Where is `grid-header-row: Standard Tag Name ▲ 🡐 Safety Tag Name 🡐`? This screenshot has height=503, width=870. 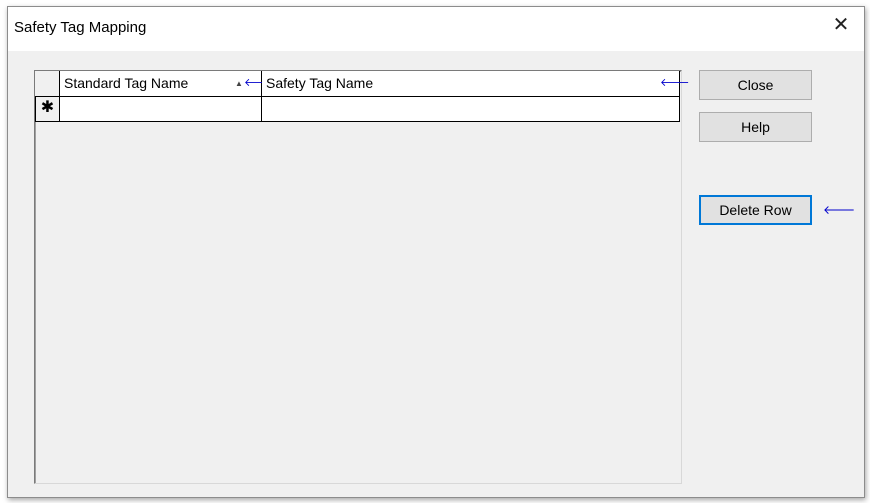 grid-header-row: Standard Tag Name ▲ 🡐 Safety Tag Name 🡐 is located at coordinates (362, 84).